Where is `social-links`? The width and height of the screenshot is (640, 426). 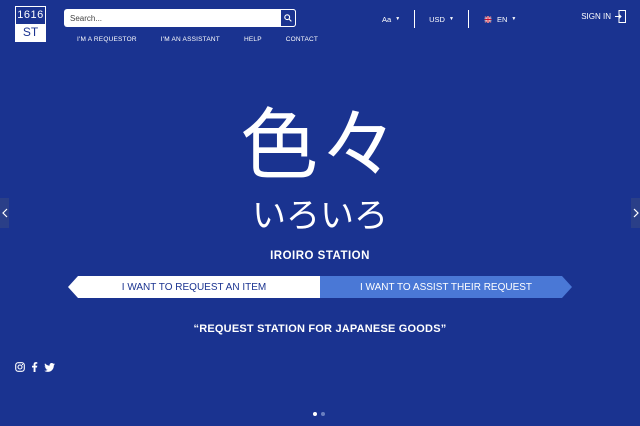
social-links is located at coordinates (35, 367).